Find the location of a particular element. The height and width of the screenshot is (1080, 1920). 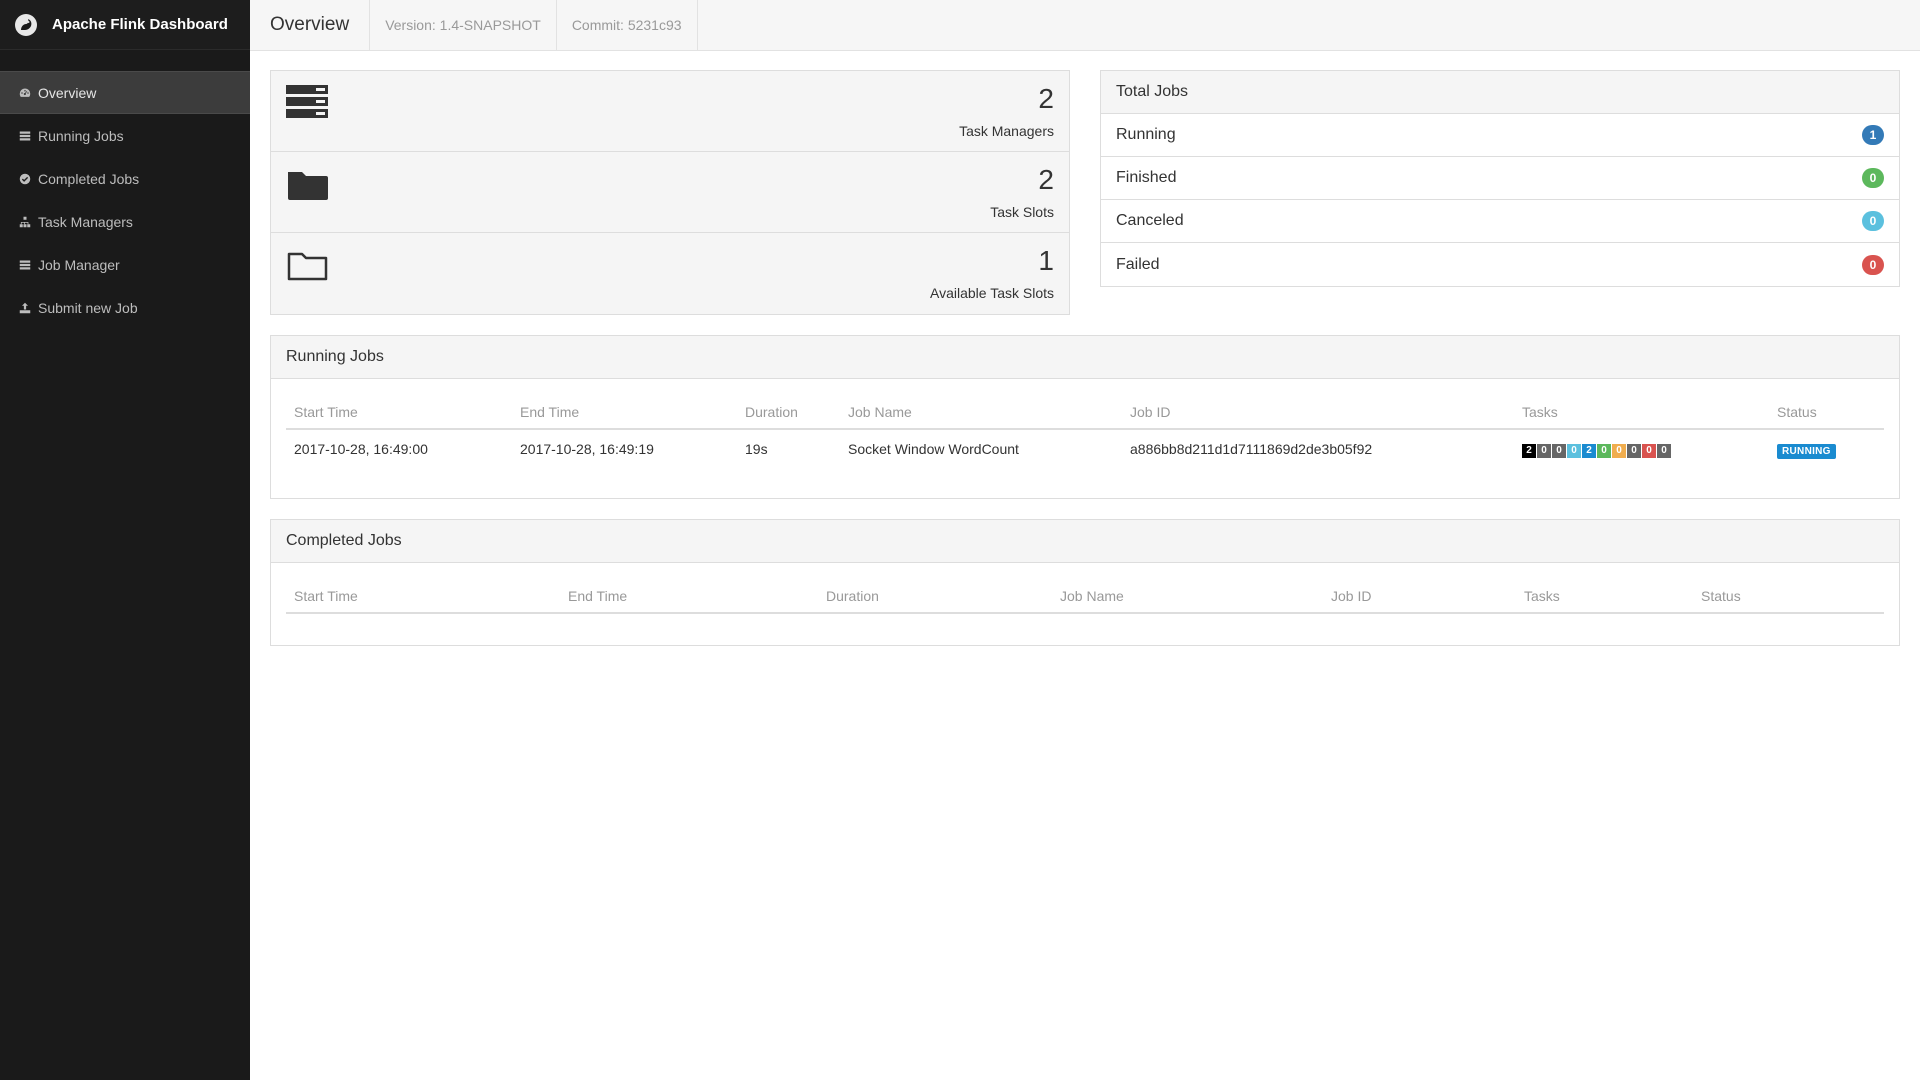

stat-label: Task Managers is located at coordinates (1006, 131).